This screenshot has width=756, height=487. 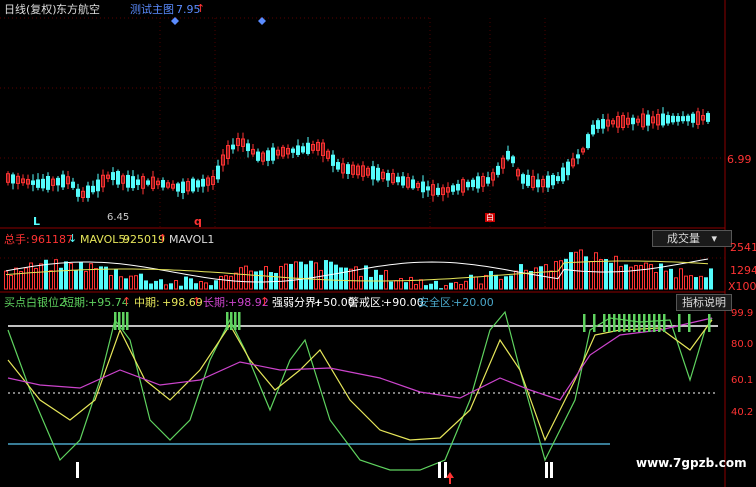 What do you see at coordinates (714, 238) in the screenshot?
I see `chevron-down-icon: ▾` at bounding box center [714, 238].